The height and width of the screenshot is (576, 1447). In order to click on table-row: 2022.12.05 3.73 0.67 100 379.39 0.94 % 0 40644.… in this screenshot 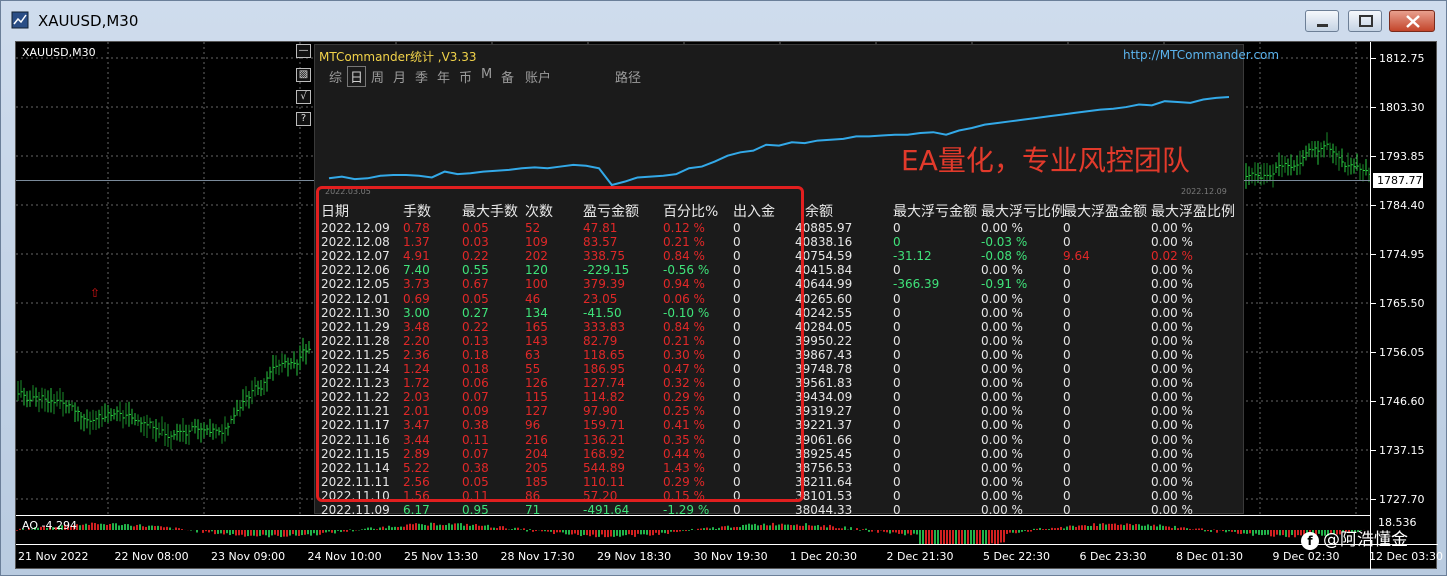, I will do `click(786, 284)`.